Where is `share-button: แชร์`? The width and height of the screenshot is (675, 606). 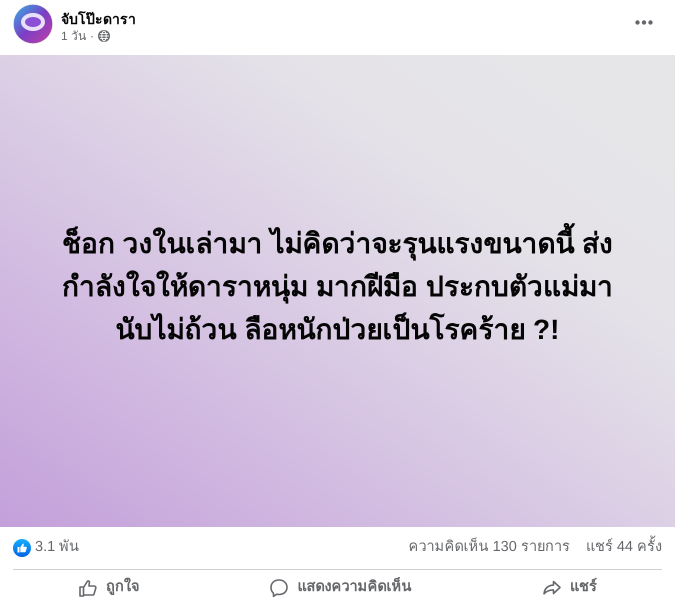 share-button: แชร์ is located at coordinates (569, 588).